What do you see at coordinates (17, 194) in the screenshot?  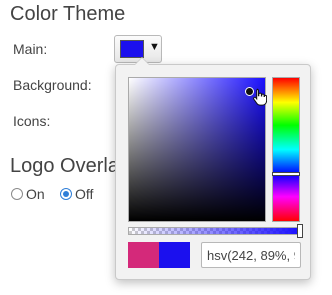 I see `logo-overlay-on-radio` at bounding box center [17, 194].